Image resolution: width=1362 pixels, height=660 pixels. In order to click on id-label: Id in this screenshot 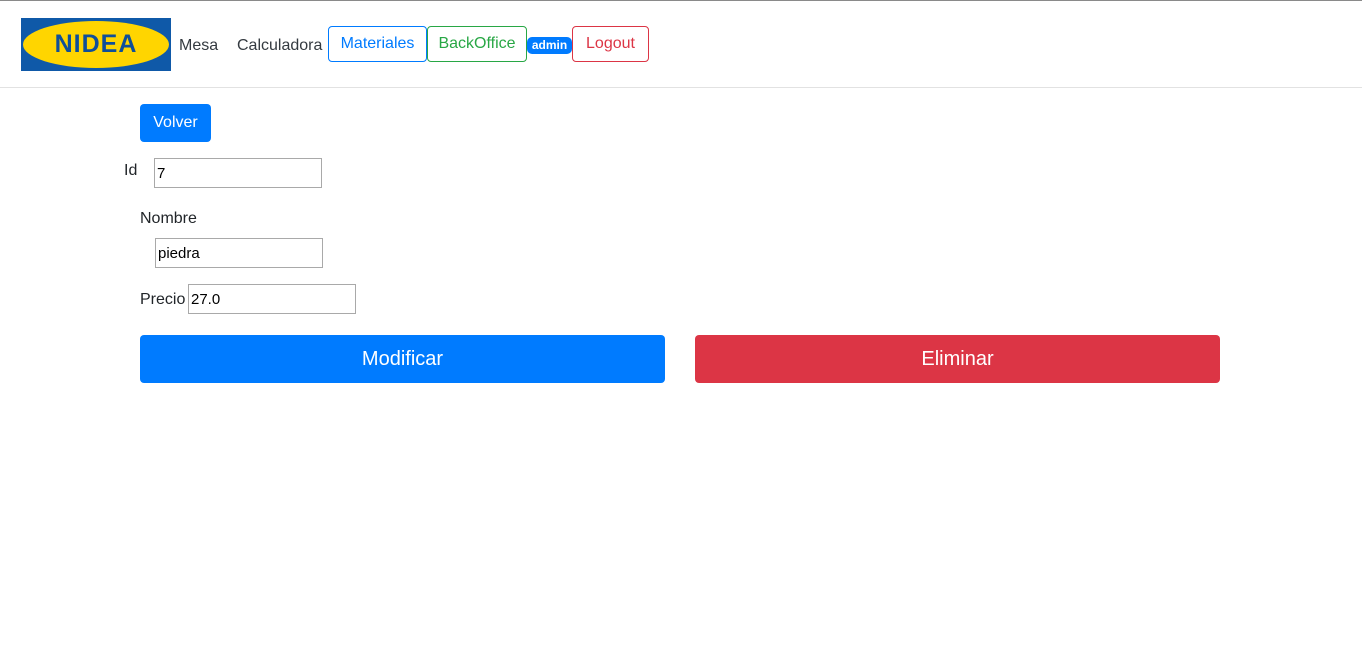, I will do `click(131, 170)`.